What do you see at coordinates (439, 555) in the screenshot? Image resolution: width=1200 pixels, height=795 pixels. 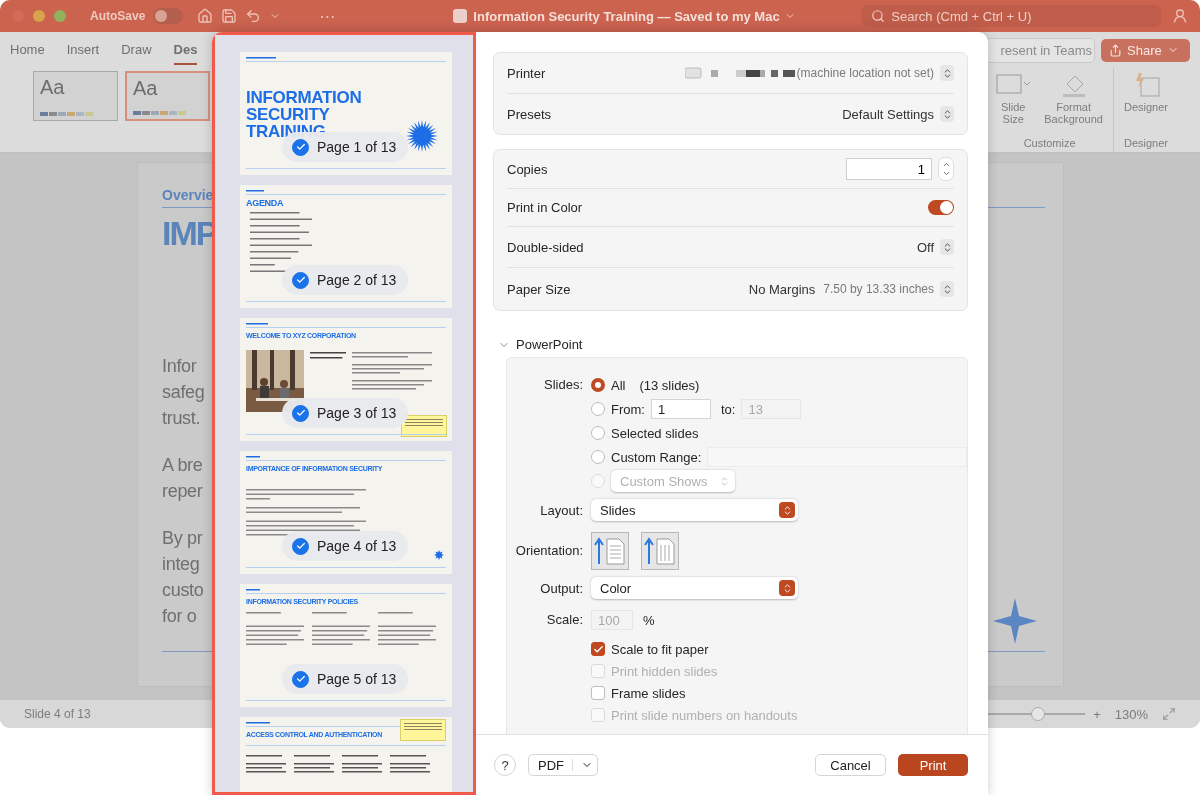 I see `starburst-icon` at bounding box center [439, 555].